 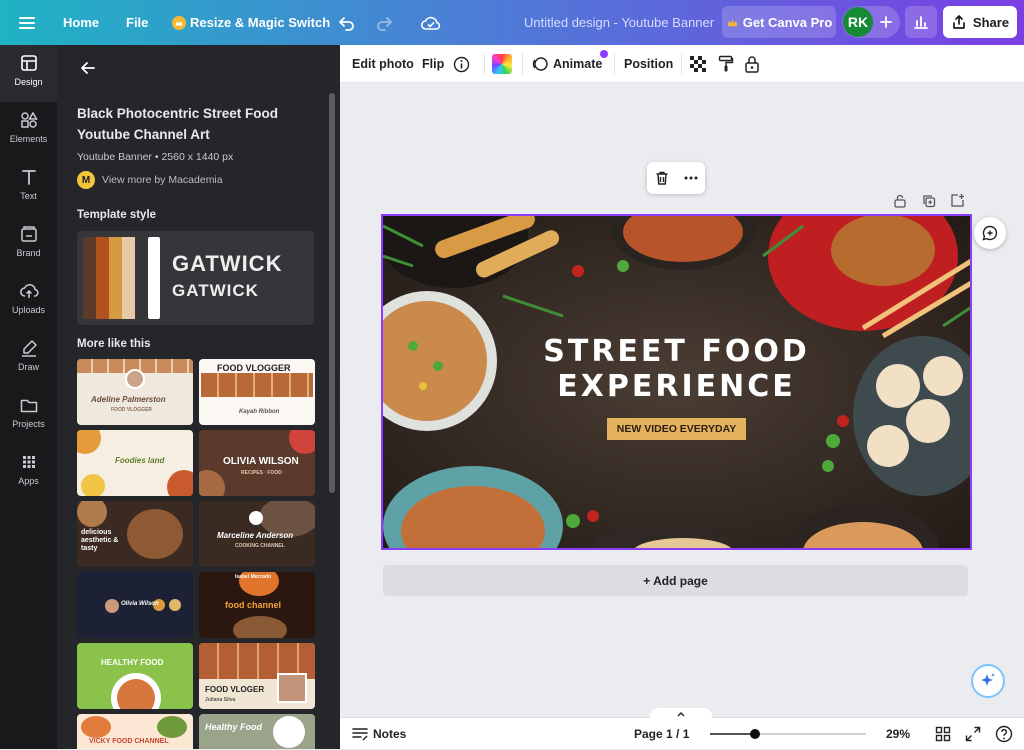 I want to click on zoom-percent: 29%, so click(x=898, y=734).